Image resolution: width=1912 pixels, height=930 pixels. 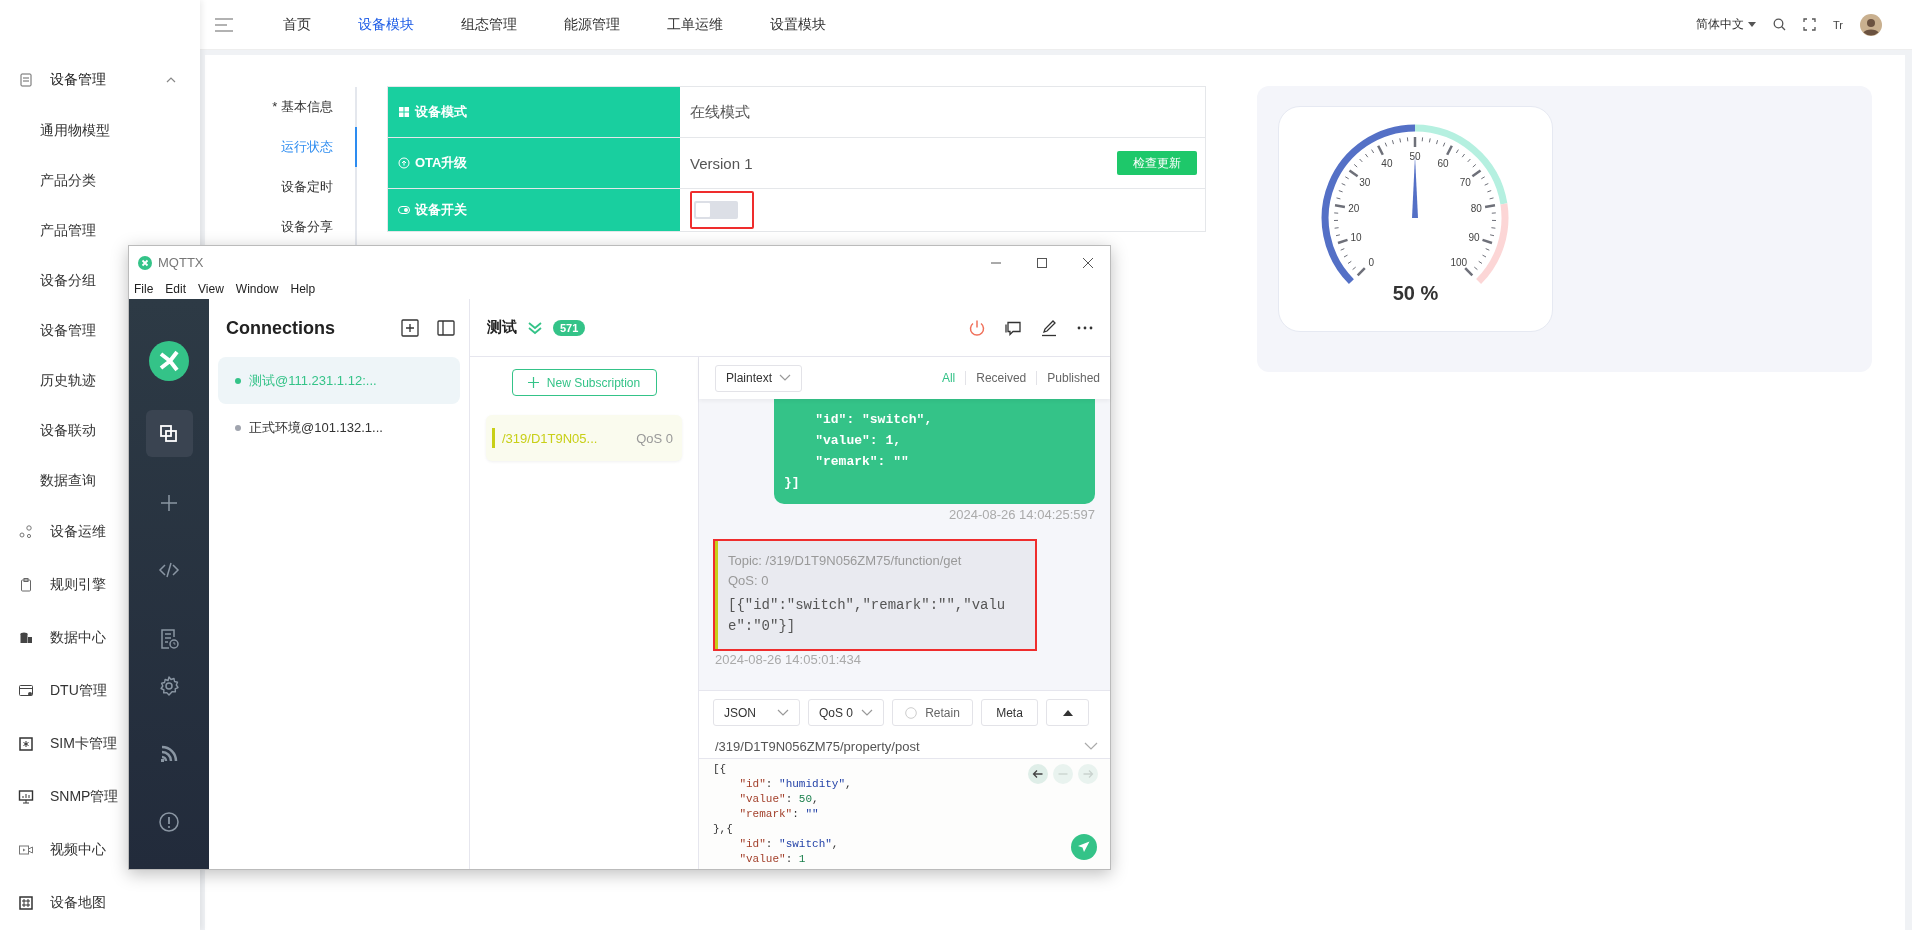 I want to click on sidebar-item: SIM卡管理, so click(x=60, y=743).